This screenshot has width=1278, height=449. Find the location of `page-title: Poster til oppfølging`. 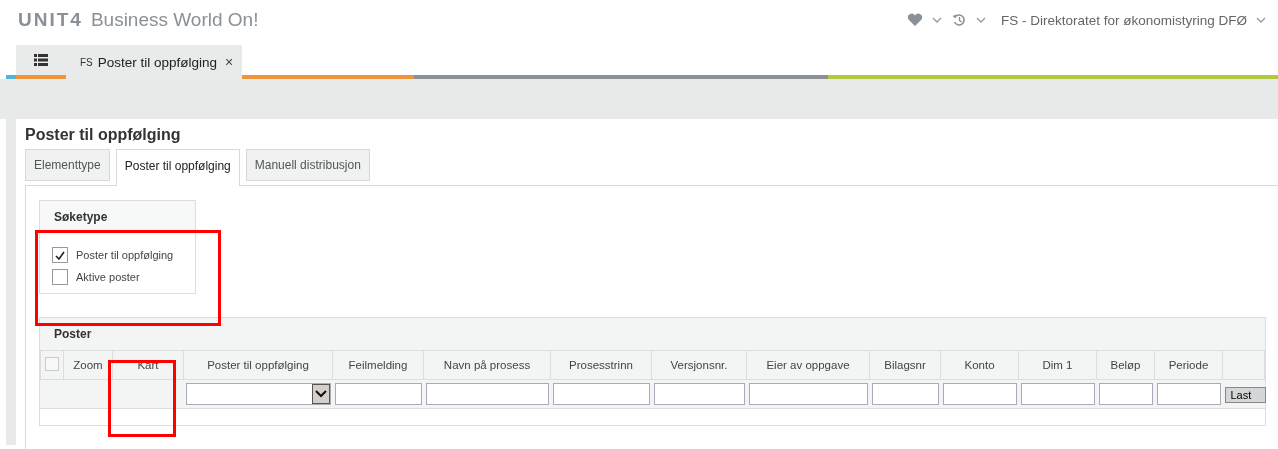

page-title: Poster til oppfølging is located at coordinates (103, 135).